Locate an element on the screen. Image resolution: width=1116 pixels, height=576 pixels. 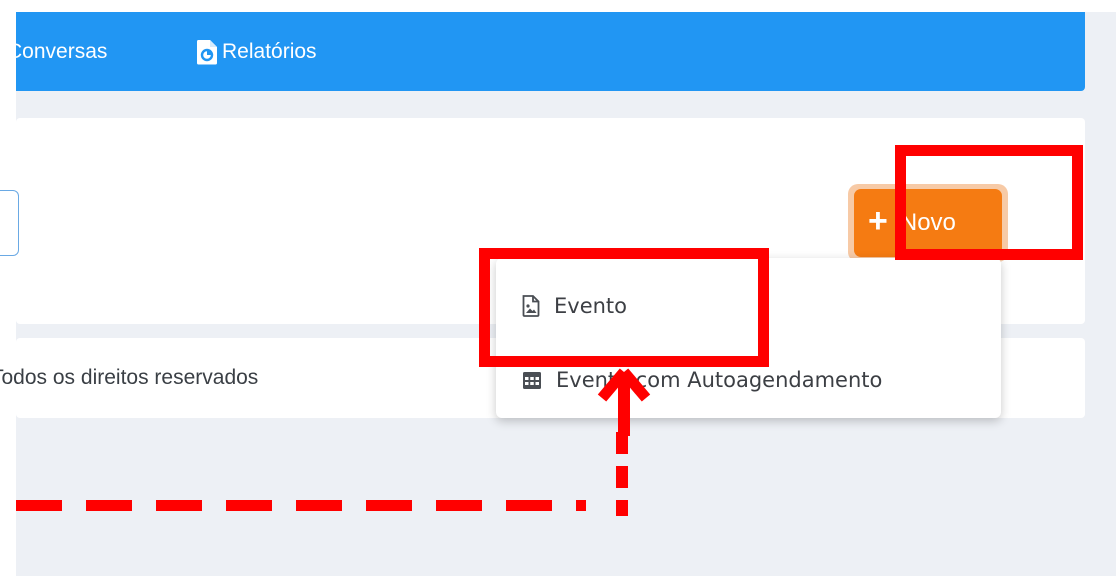
nav-item-relatorios: Relatórios is located at coordinates (256, 51).